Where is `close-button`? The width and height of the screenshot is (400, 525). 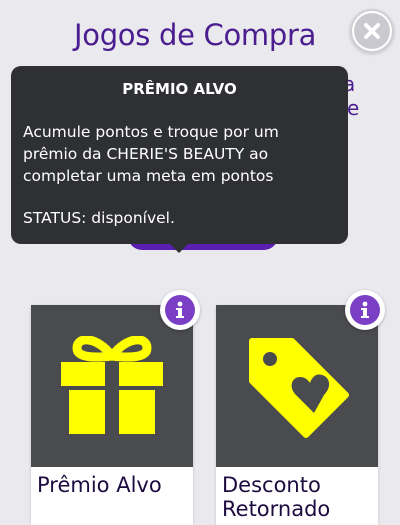
close-button is located at coordinates (372, 31).